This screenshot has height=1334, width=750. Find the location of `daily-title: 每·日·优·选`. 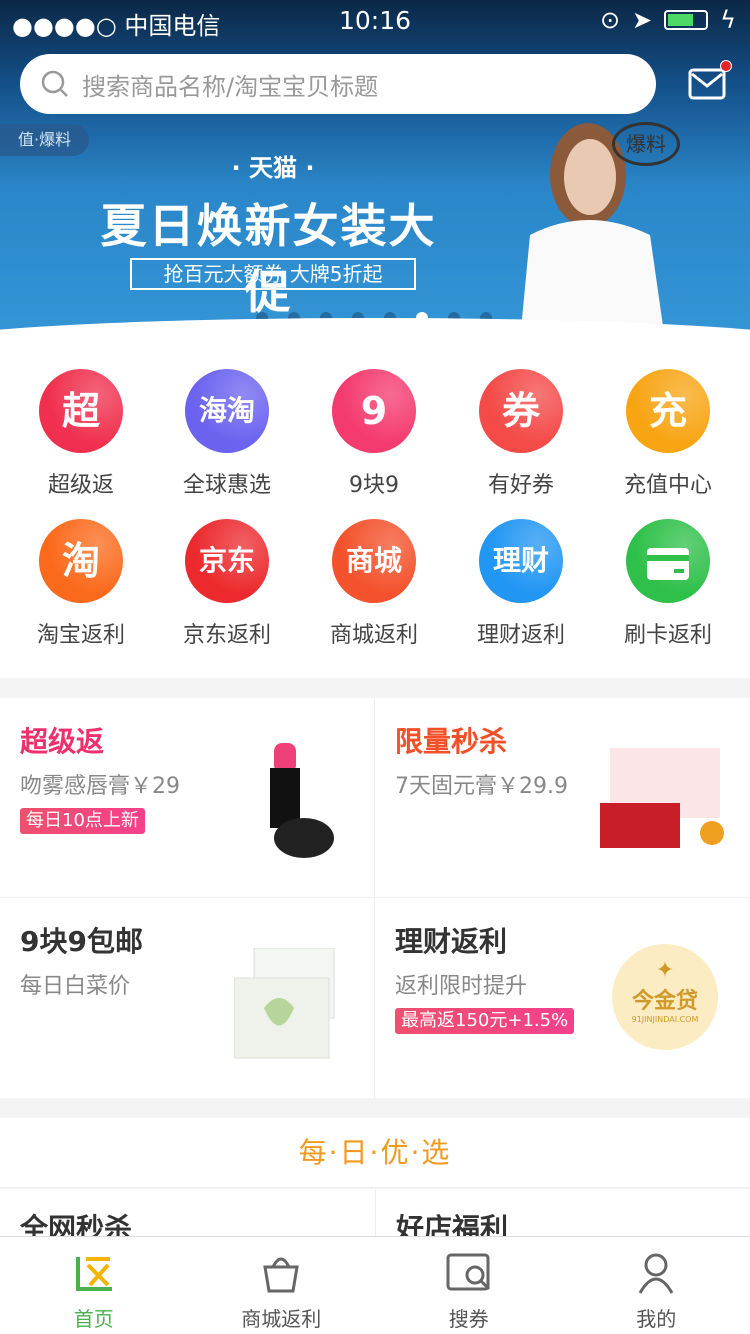

daily-title: 每·日·优·选 is located at coordinates (375, 1152).